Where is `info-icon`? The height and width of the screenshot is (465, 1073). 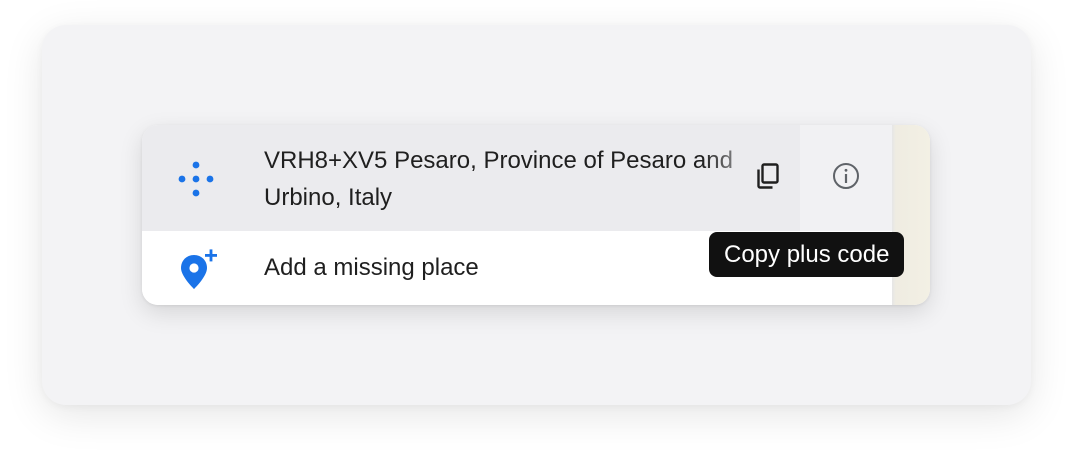
info-icon is located at coordinates (846, 178).